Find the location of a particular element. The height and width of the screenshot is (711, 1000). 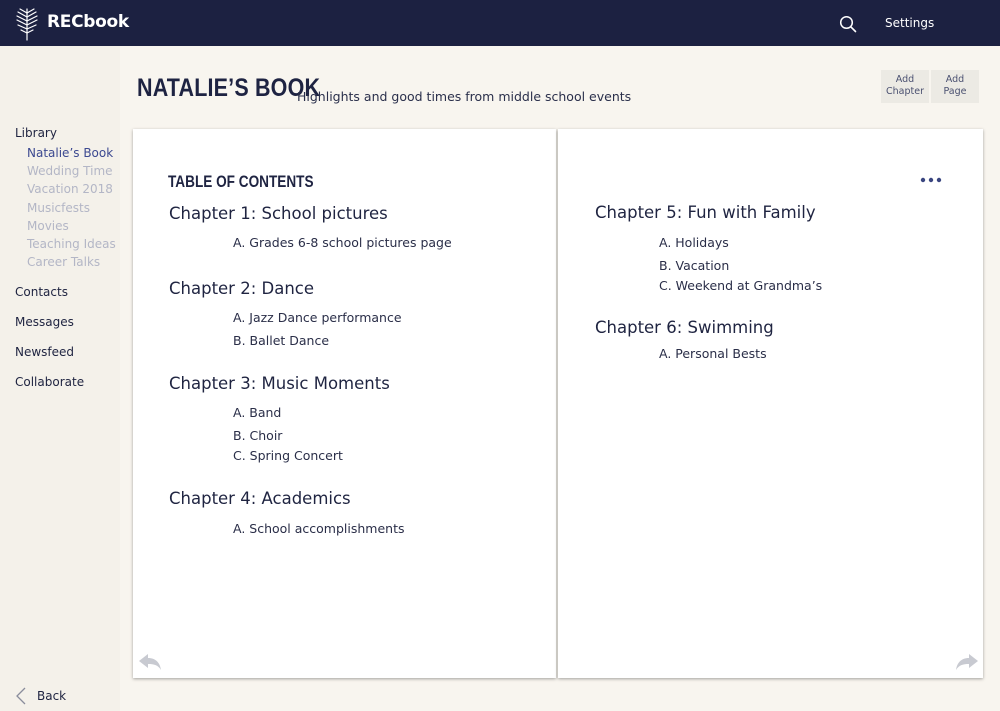

back-label: Back is located at coordinates (52, 696).